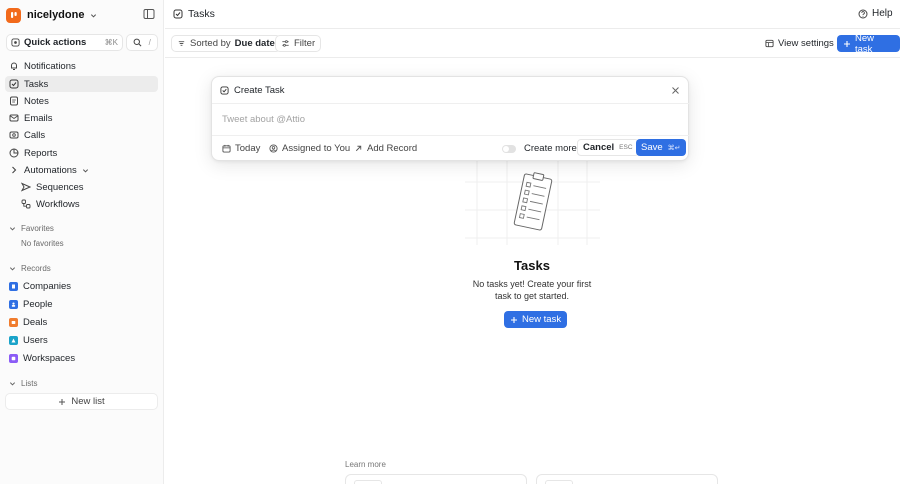 Image resolution: width=900 pixels, height=484 pixels. What do you see at coordinates (60, 187) in the screenshot?
I see `sidebar-item-label: Sequences` at bounding box center [60, 187].